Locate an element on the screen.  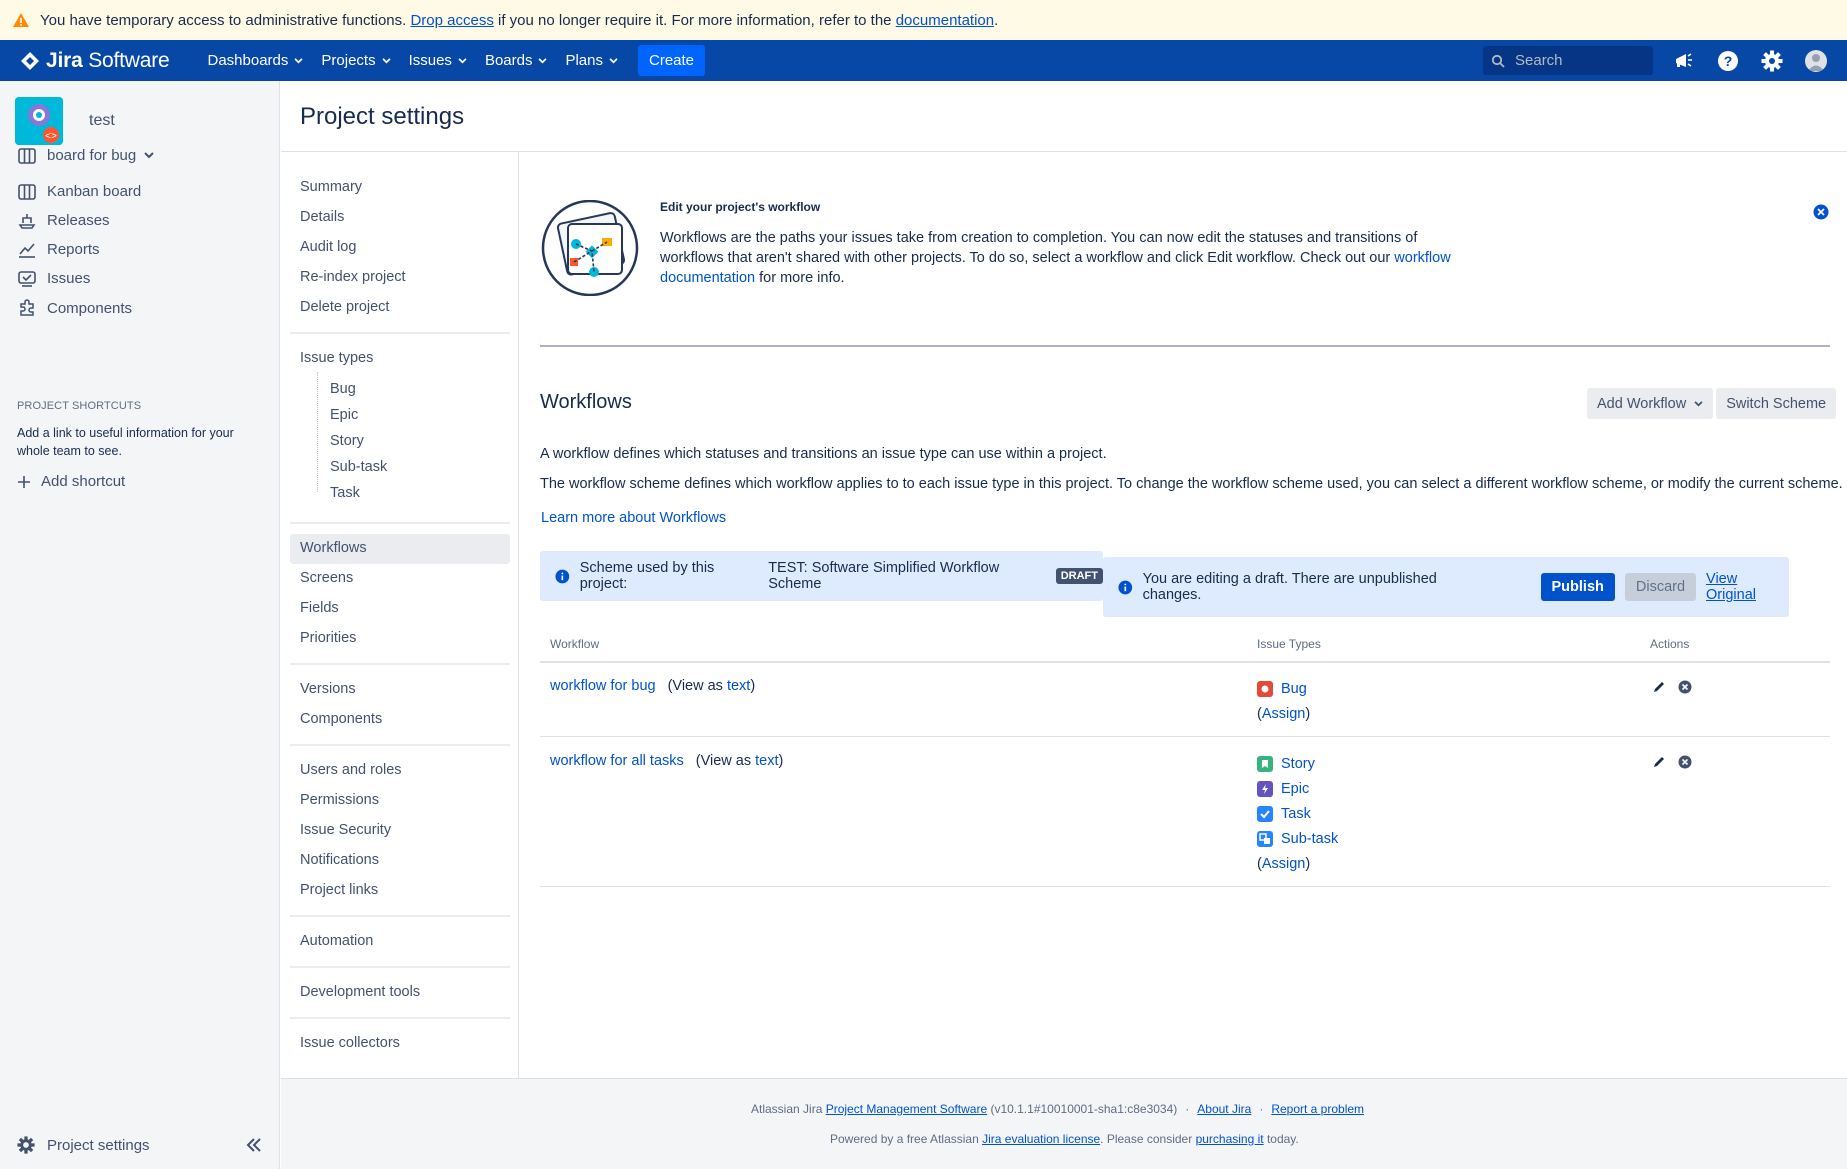
board-selector: board for bug is located at coordinates (85, 155).